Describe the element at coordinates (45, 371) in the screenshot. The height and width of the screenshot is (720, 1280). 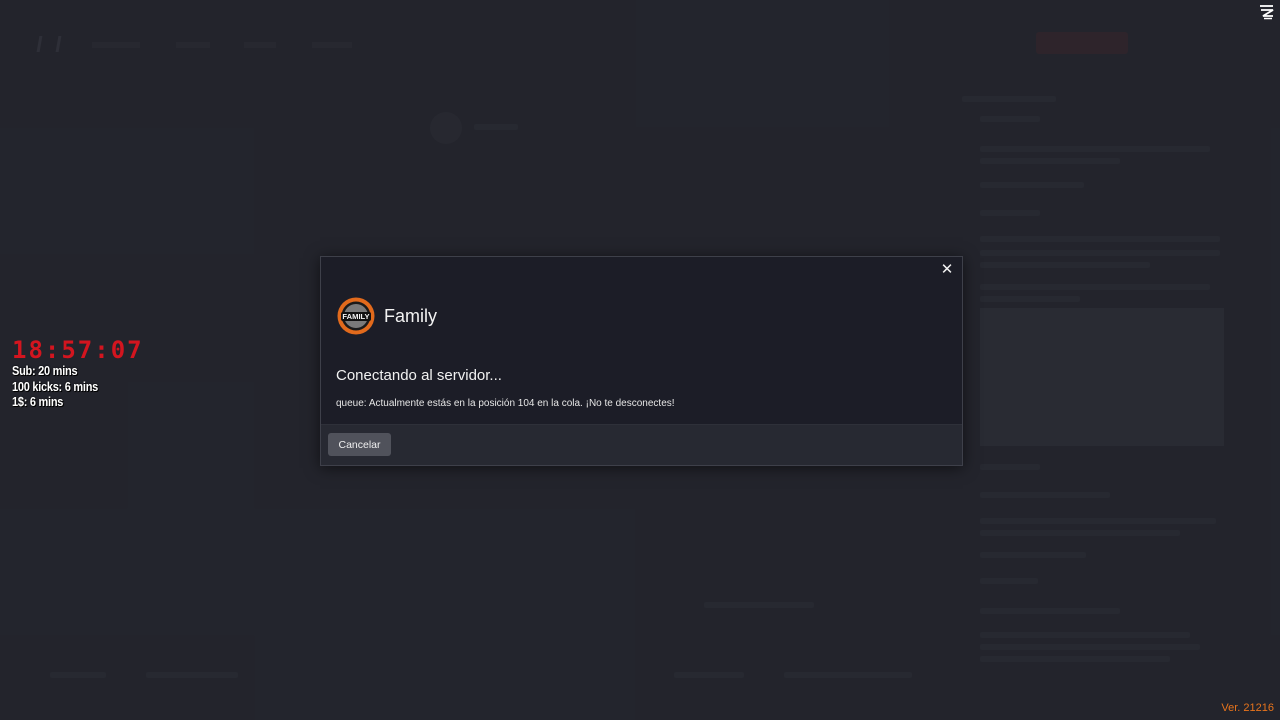
I see `timer-sub-line: Sub: 20 mins` at that location.